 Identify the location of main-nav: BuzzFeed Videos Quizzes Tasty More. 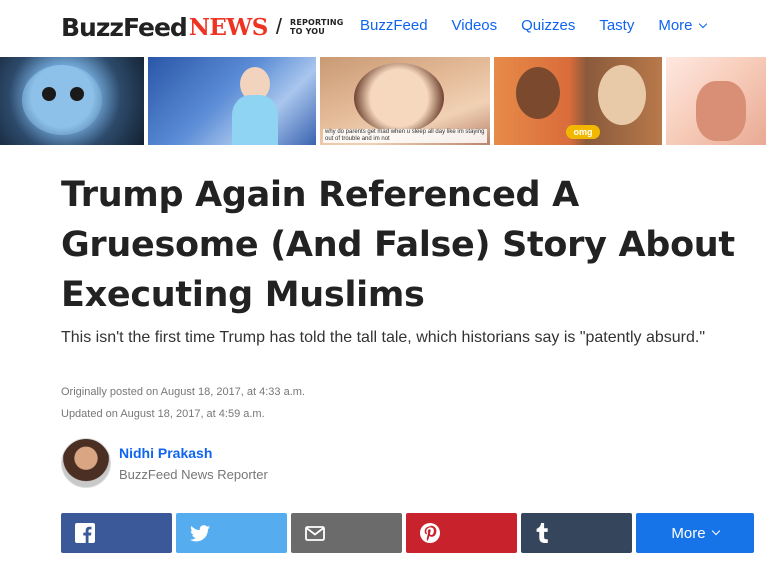
(545, 25).